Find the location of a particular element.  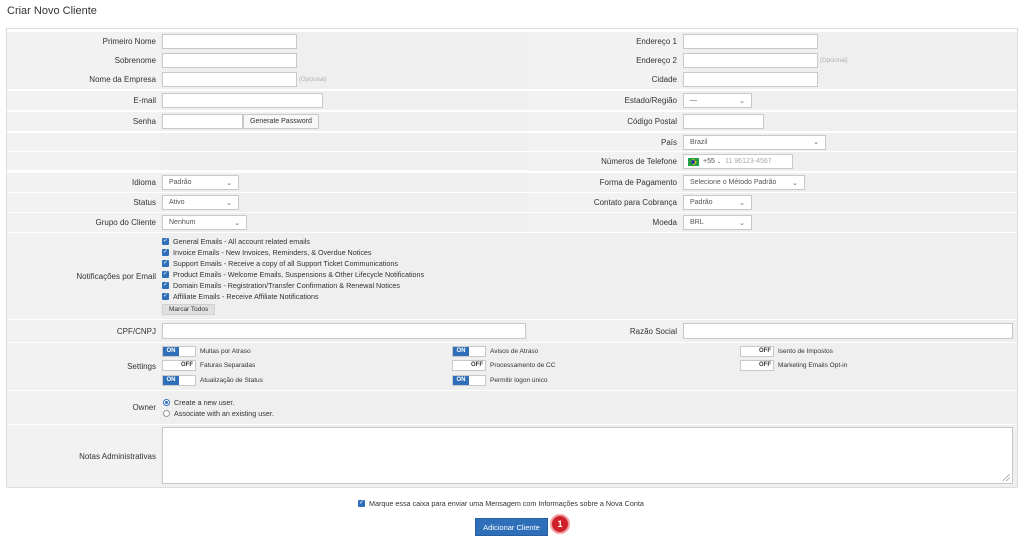

mark-all-button: Marcar Todos is located at coordinates (189, 309).